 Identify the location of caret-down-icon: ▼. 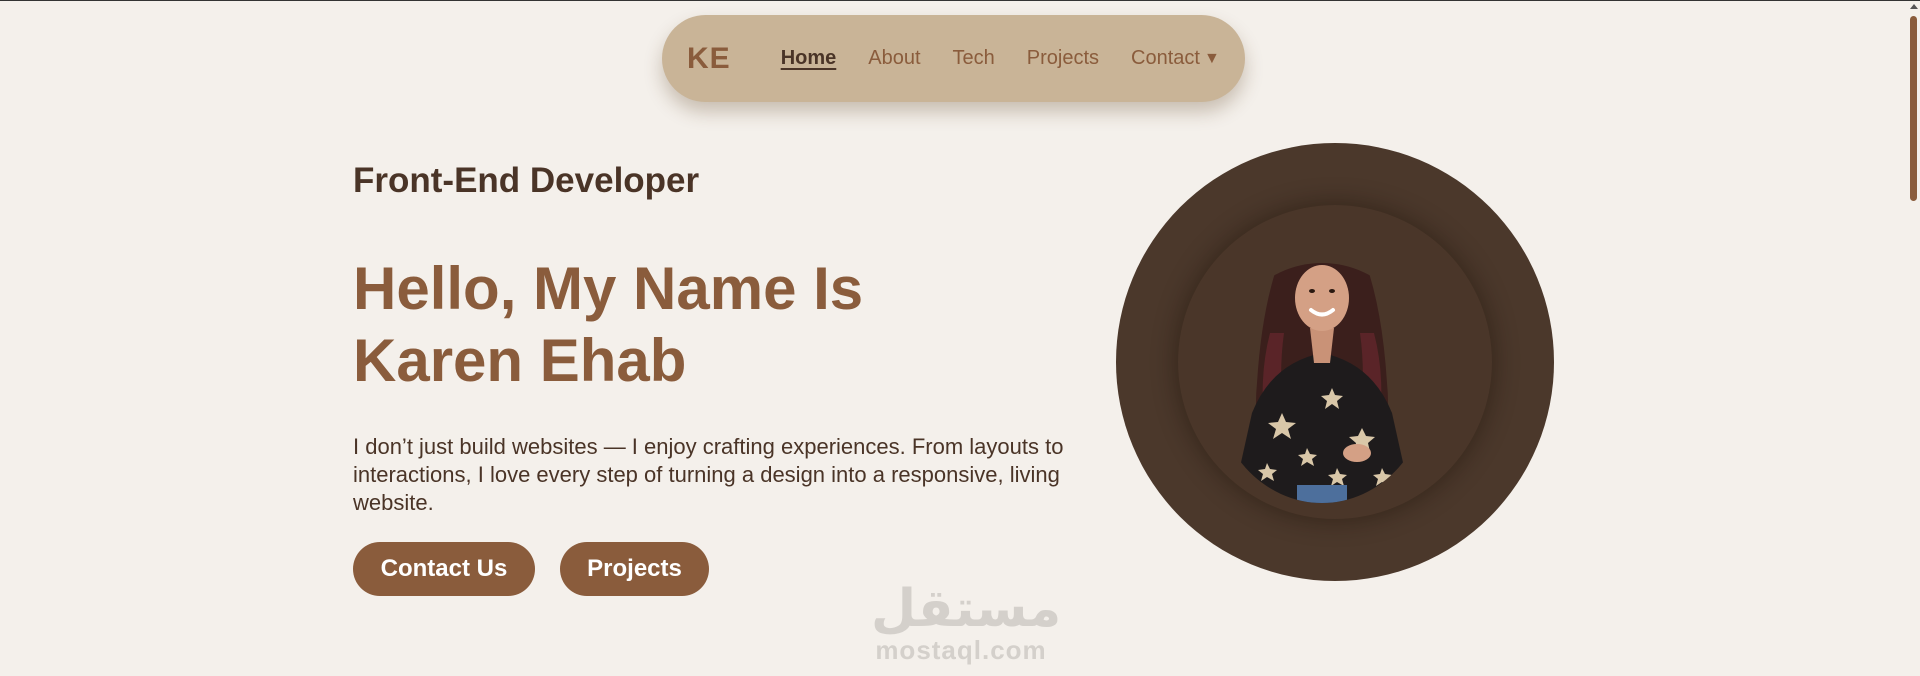
(1211, 58).